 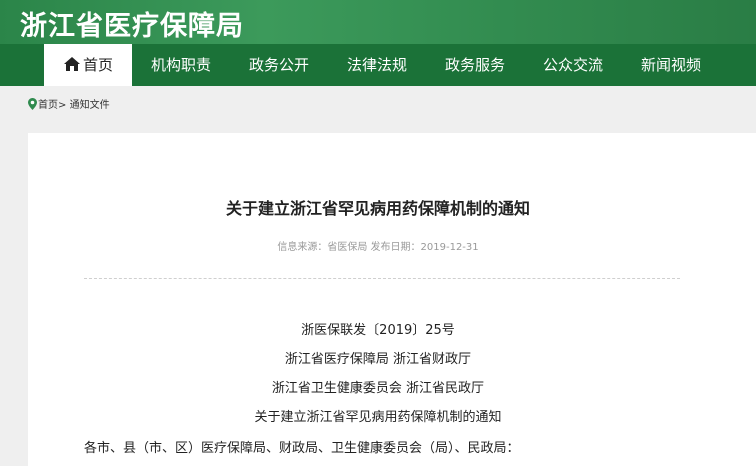 What do you see at coordinates (302, 448) in the screenshot?
I see `addressee: 各市、县（市、区）医疗保障局、财政局、卫生健康委员会（局）、民政局：` at bounding box center [302, 448].